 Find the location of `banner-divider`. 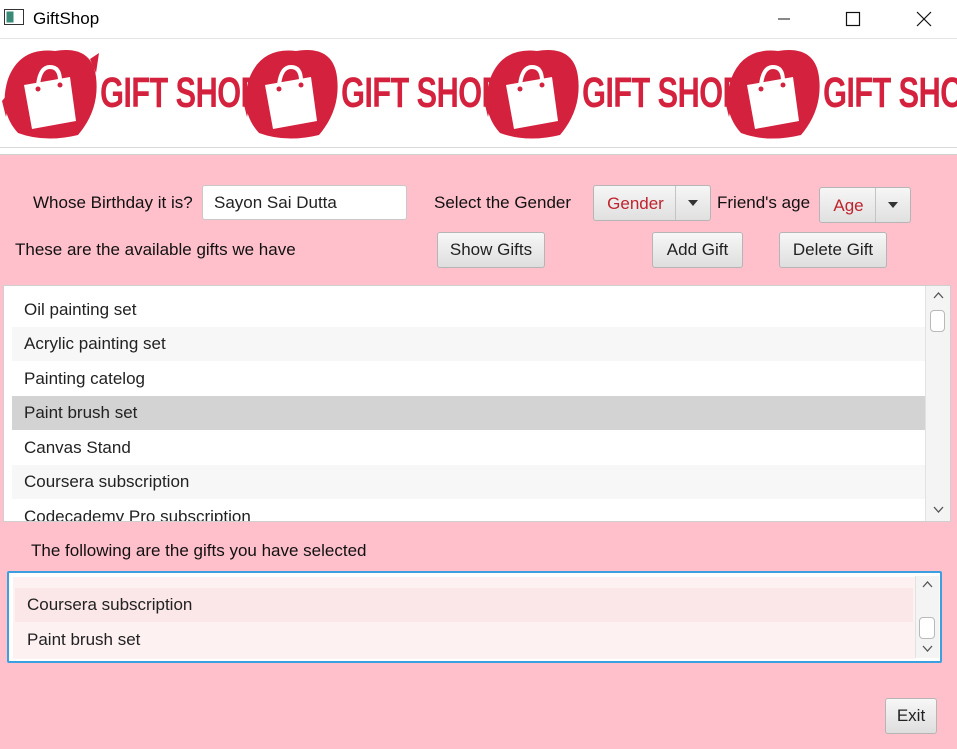

banner-divider is located at coordinates (478, 151).